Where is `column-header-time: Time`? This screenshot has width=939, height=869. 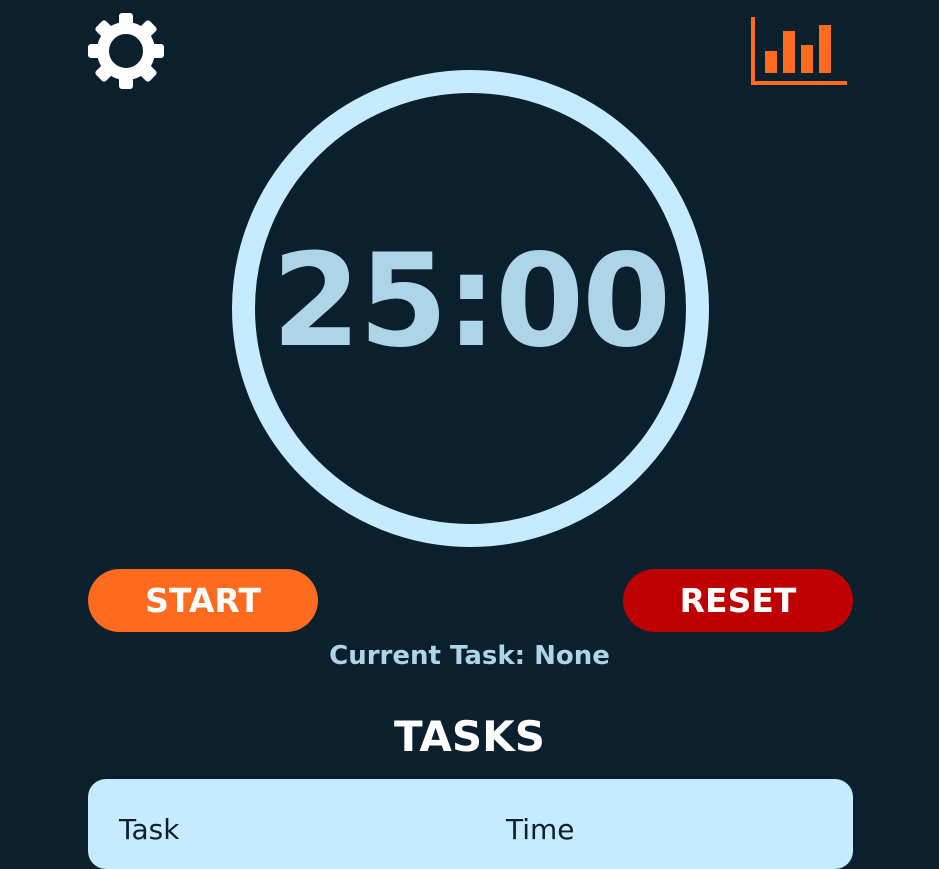
column-header-time: Time is located at coordinates (540, 829).